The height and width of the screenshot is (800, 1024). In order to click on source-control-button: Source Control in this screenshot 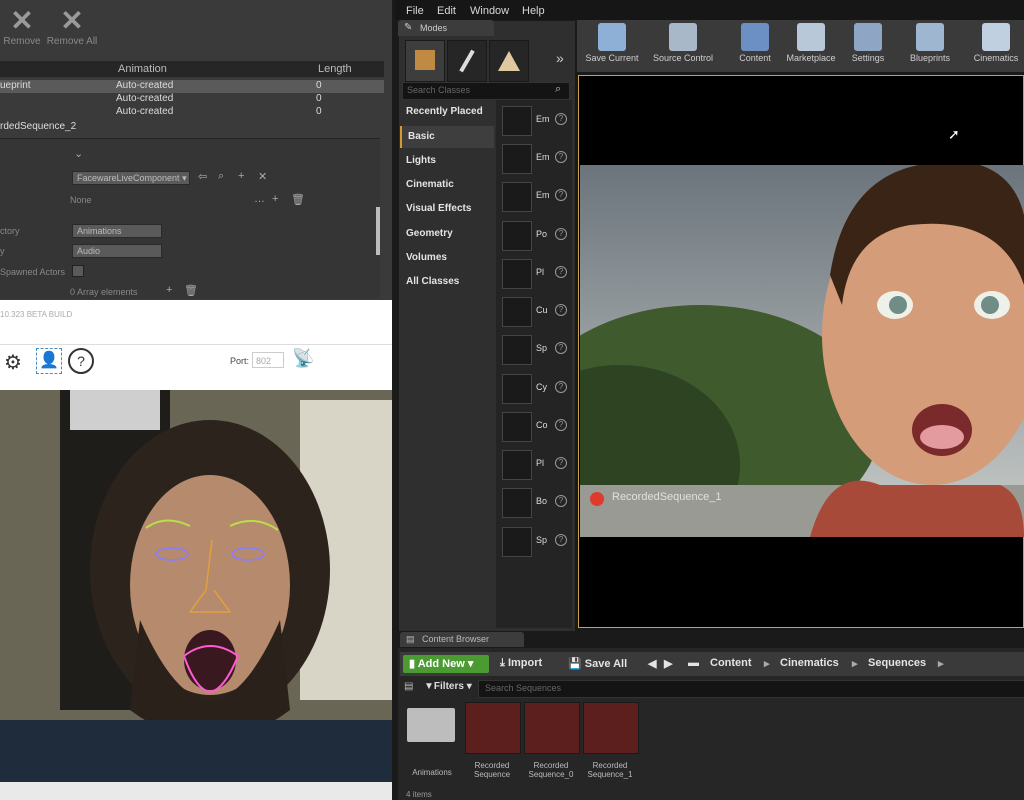, I will do `click(683, 43)`.